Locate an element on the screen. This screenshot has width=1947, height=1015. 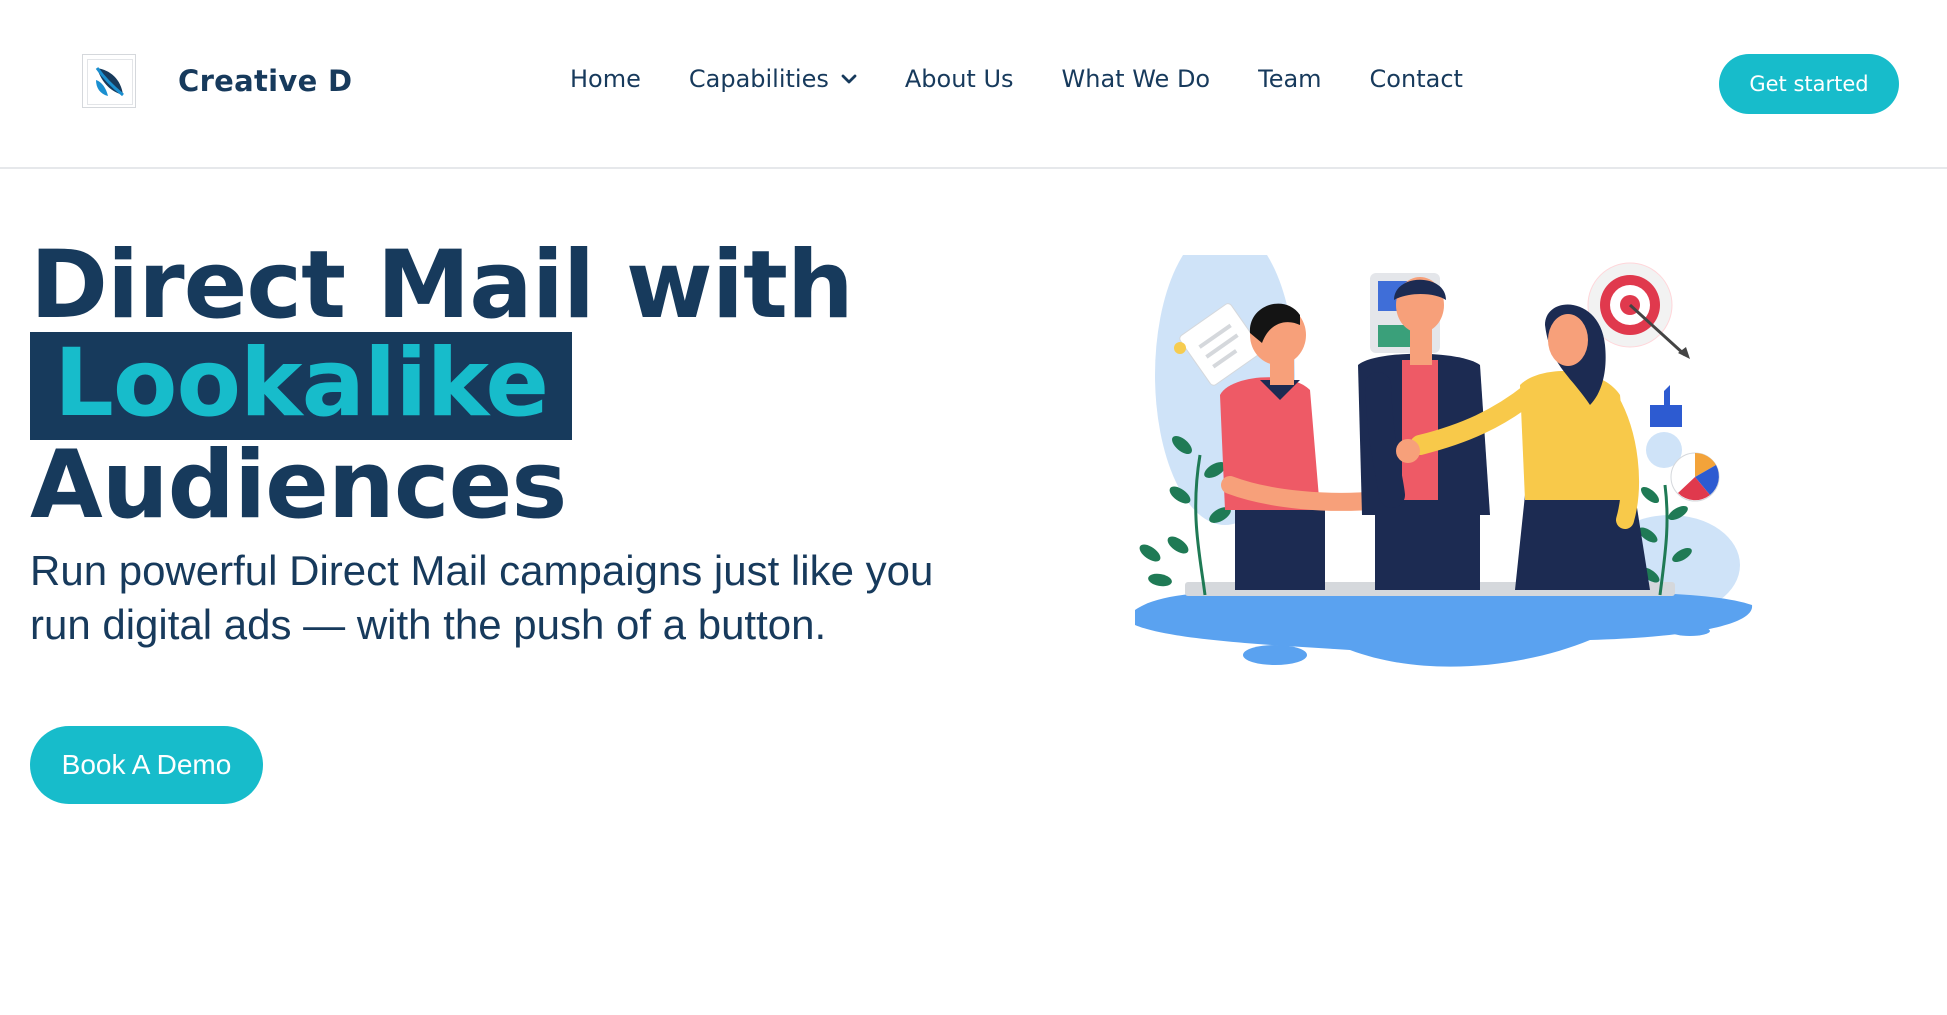
nav-what-we-do-label: What We Do is located at coordinates (1136, 79).